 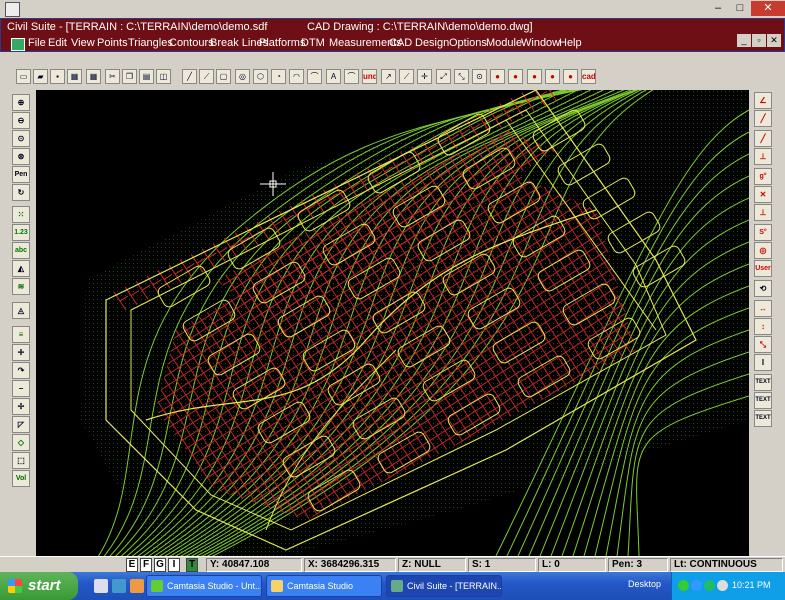 I want to click on angle-icon: ∠, so click(x=763, y=100).